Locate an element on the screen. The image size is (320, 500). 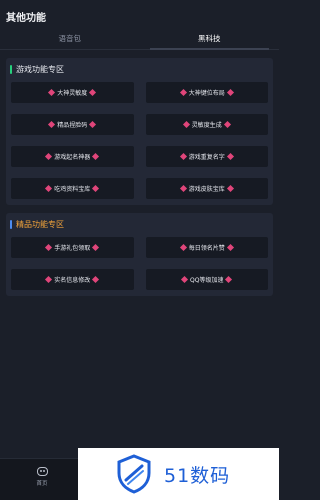
function-button: 游戏重复名字 is located at coordinates (206, 156).